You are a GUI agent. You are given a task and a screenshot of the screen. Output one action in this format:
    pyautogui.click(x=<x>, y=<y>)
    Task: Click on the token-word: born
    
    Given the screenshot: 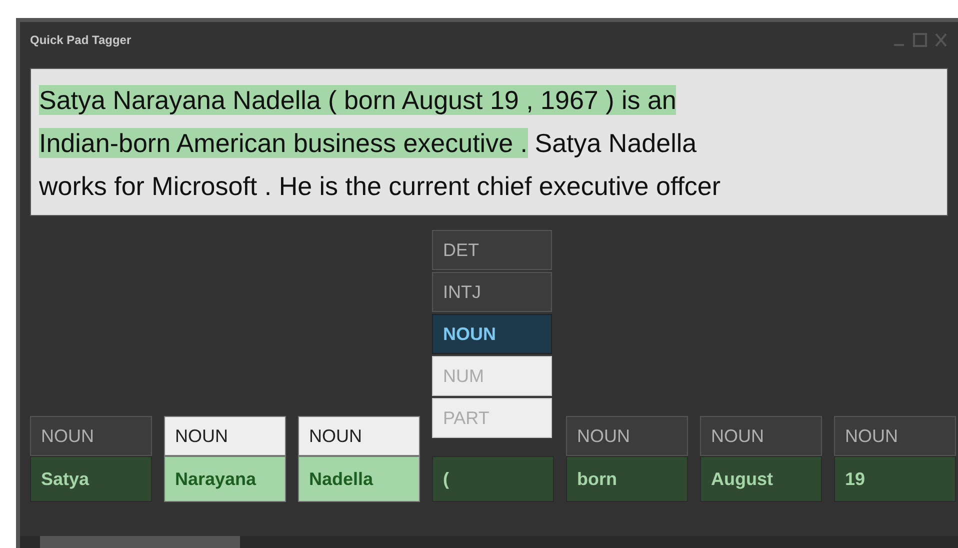 What is the action you would take?
    pyautogui.click(x=627, y=479)
    